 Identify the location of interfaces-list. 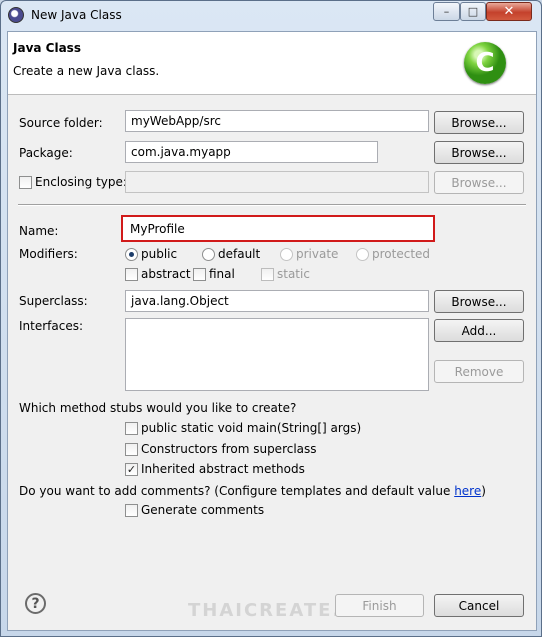
(277, 354).